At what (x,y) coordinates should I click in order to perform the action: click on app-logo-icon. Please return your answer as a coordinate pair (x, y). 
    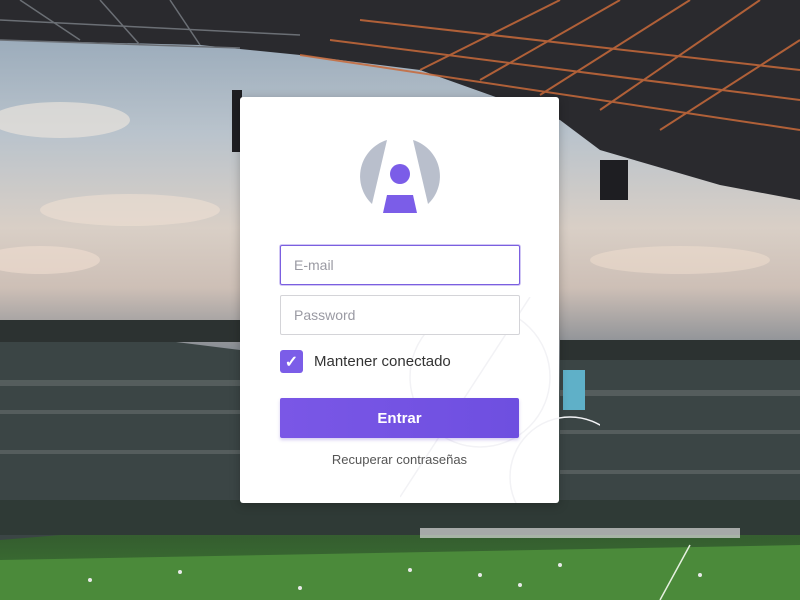
    Looking at the image, I should click on (400, 176).